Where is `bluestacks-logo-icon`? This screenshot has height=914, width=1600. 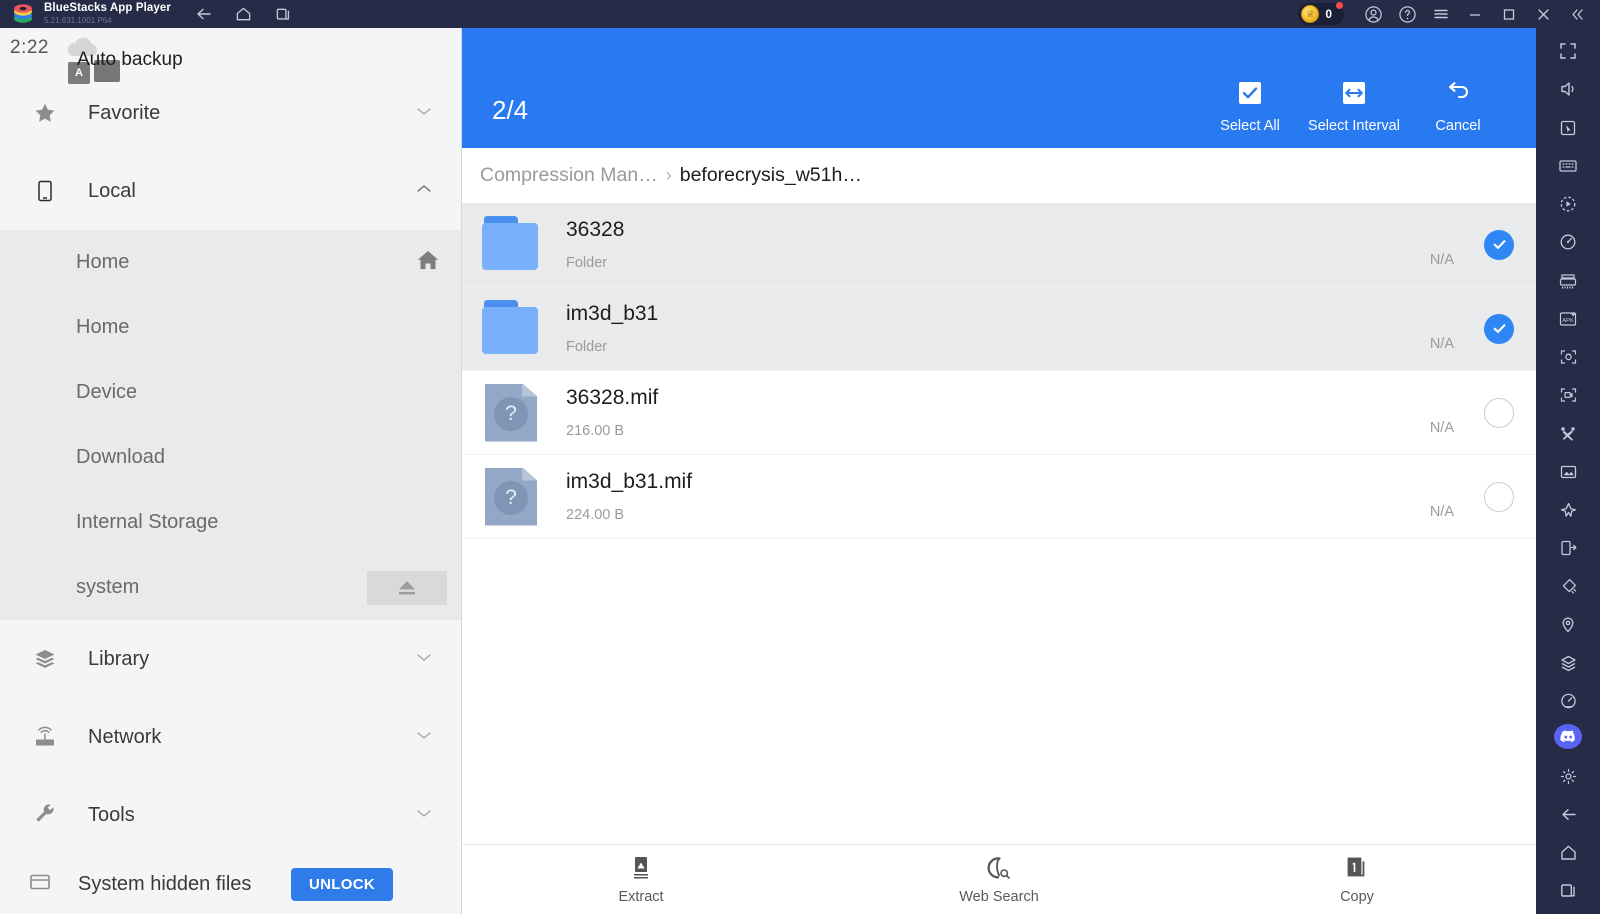 bluestacks-logo-icon is located at coordinates (23, 14).